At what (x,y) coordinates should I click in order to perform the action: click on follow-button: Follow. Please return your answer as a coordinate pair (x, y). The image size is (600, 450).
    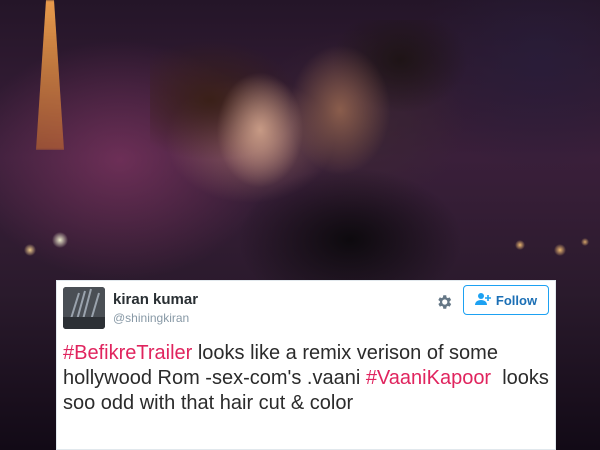
    Looking at the image, I should click on (506, 300).